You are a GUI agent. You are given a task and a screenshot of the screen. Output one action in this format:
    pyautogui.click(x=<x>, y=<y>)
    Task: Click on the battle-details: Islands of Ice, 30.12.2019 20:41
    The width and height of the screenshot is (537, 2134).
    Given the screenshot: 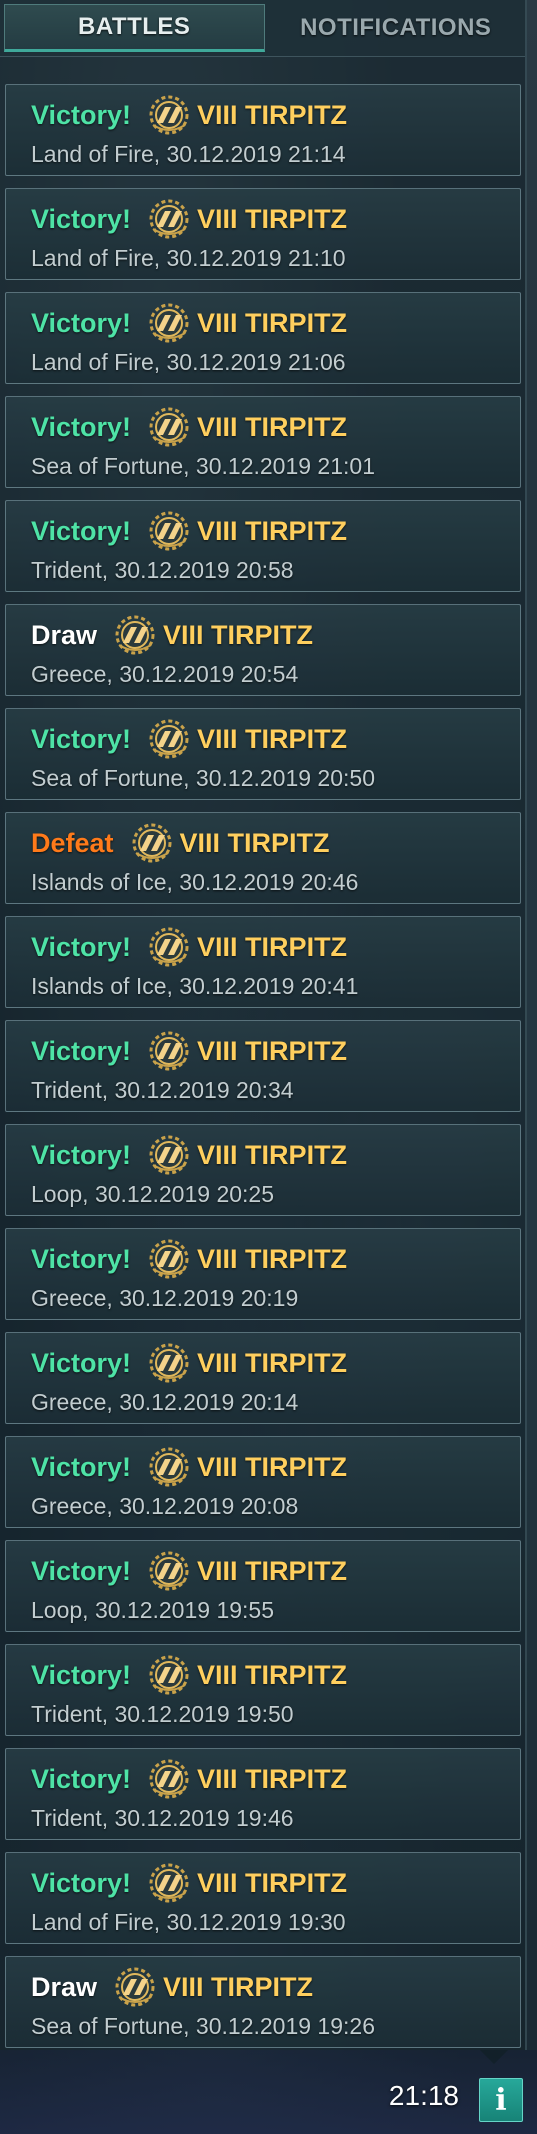 What is the action you would take?
    pyautogui.click(x=195, y=986)
    